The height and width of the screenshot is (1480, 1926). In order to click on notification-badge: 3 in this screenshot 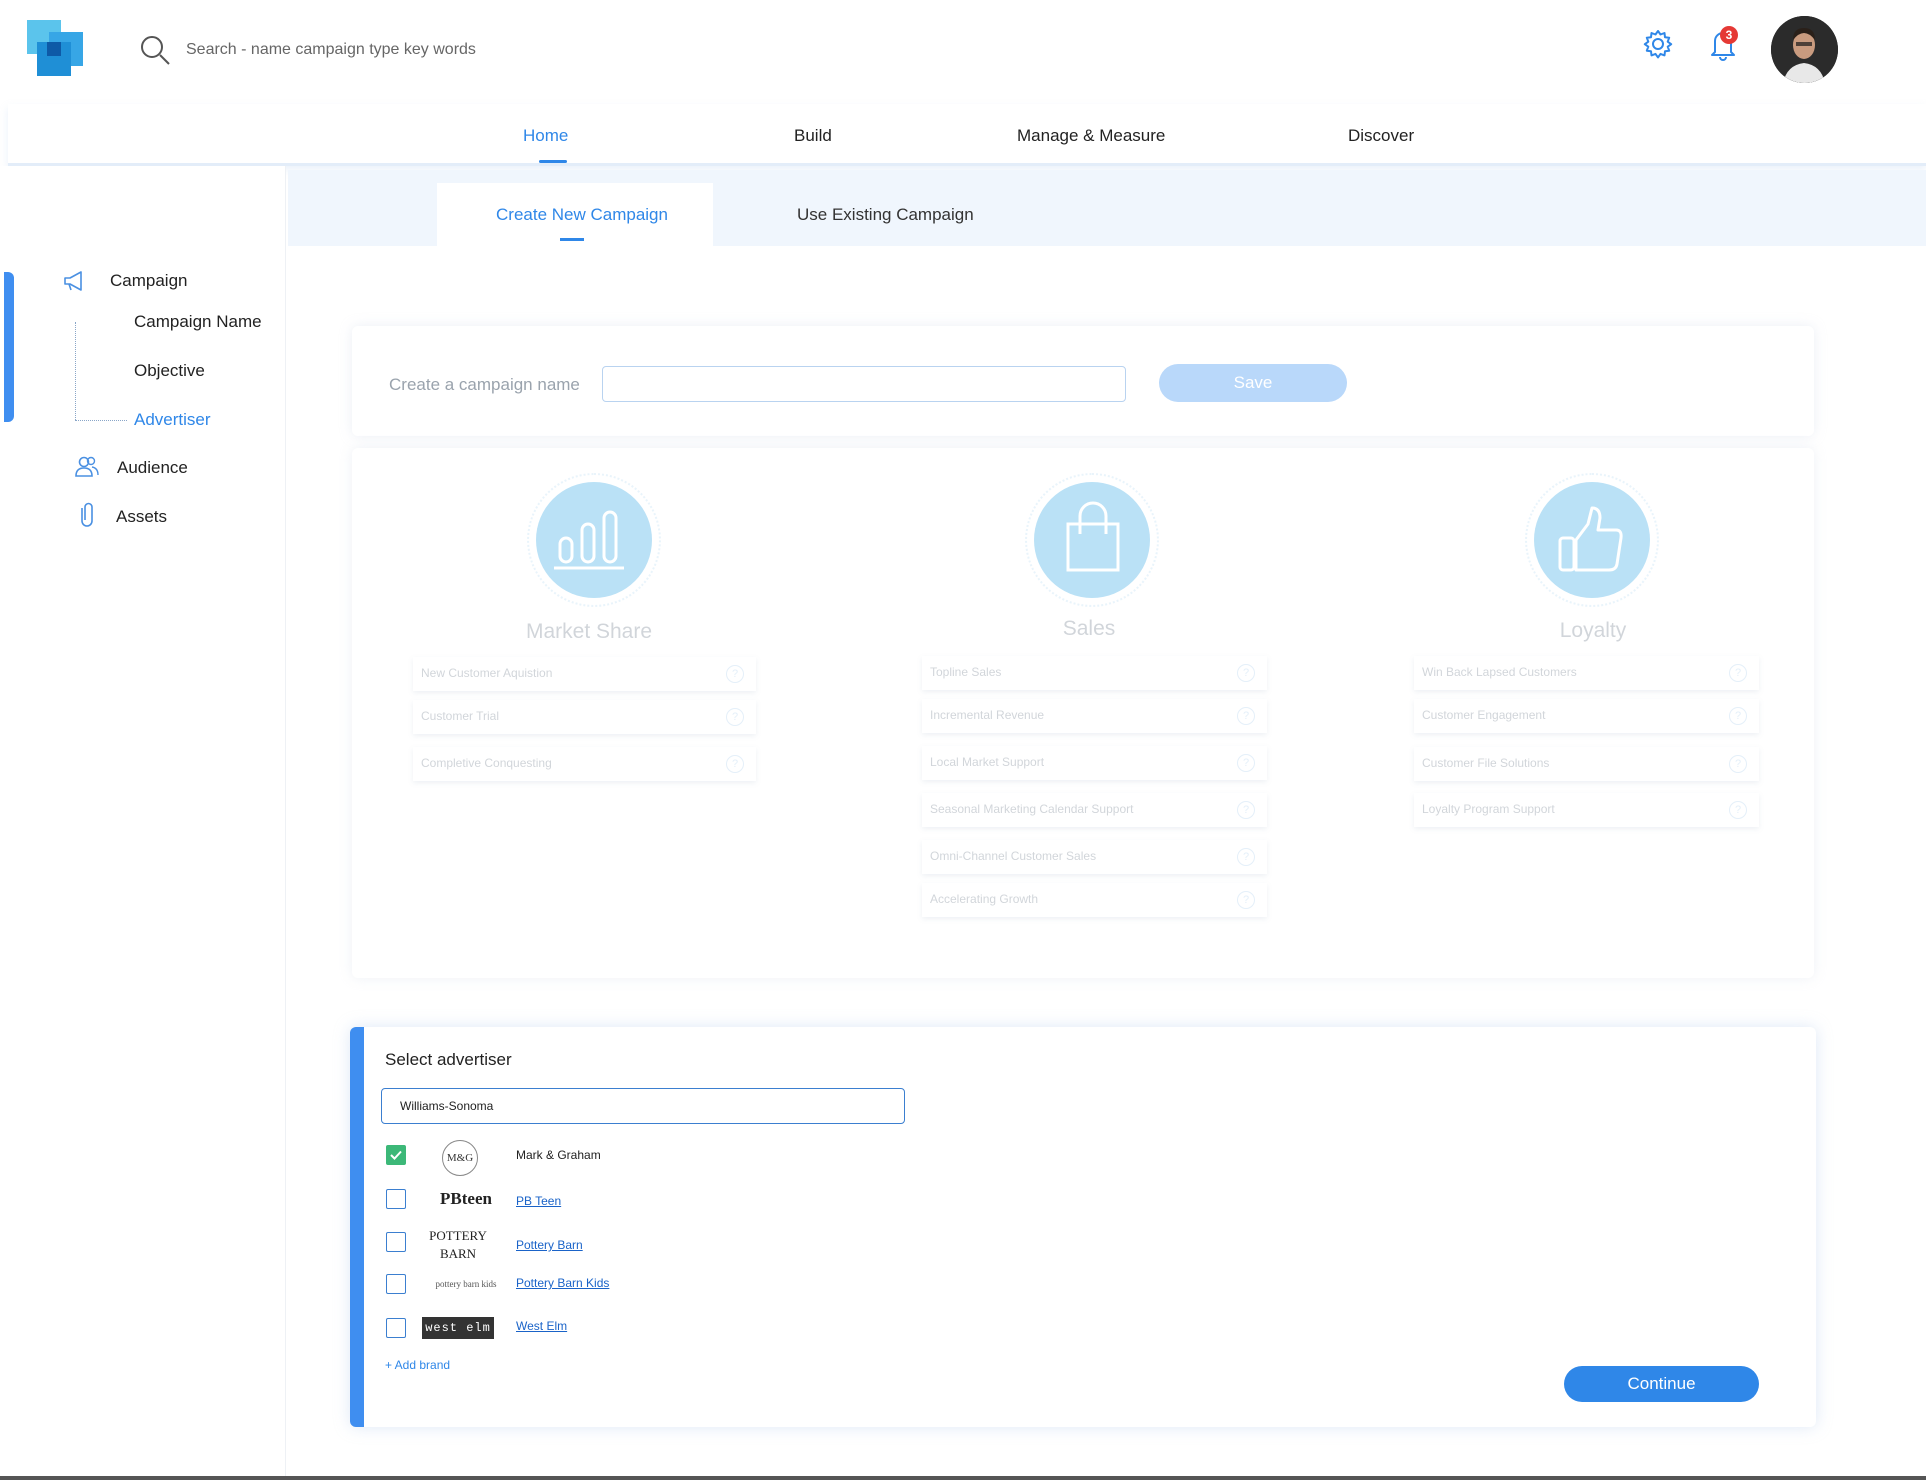, I will do `click(1729, 35)`.